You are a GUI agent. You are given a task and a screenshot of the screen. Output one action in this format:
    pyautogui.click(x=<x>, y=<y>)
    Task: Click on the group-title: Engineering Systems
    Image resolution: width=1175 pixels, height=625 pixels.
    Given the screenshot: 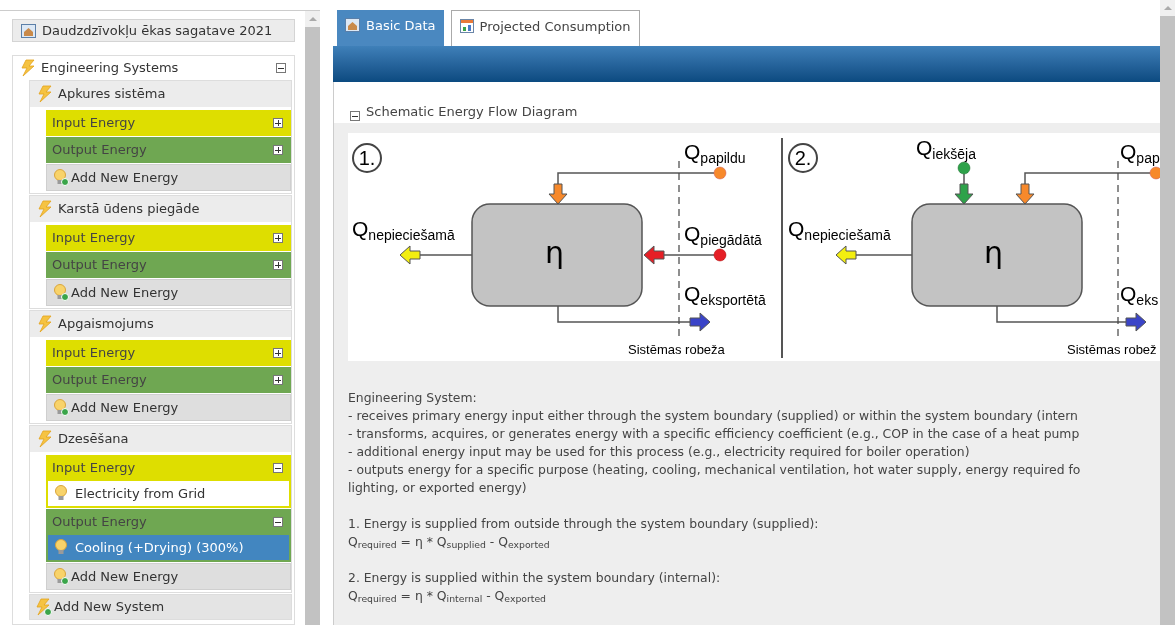 What is the action you would take?
    pyautogui.click(x=156, y=68)
    